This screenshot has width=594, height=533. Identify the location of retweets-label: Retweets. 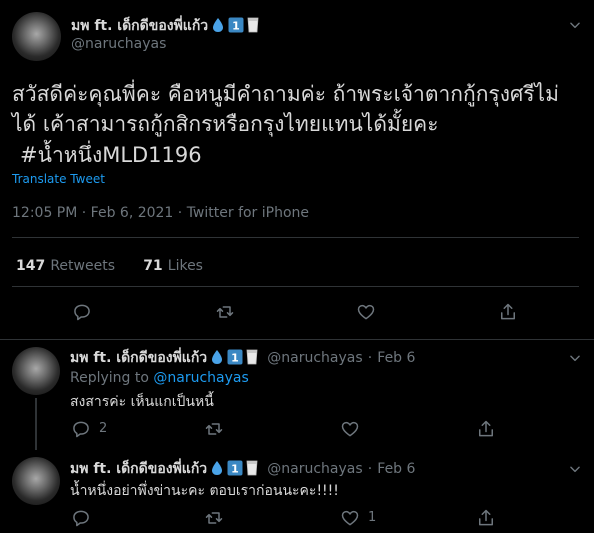
(82, 266).